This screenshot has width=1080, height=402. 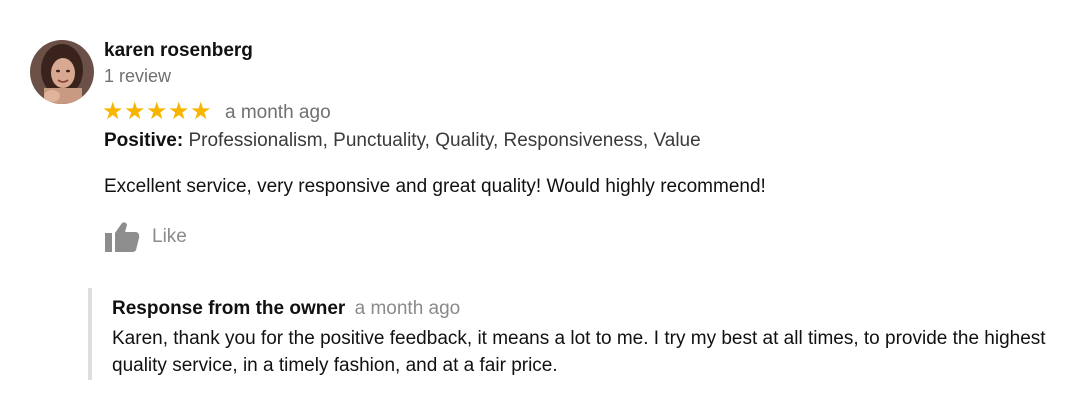 I want to click on like-label: Like, so click(x=169, y=236).